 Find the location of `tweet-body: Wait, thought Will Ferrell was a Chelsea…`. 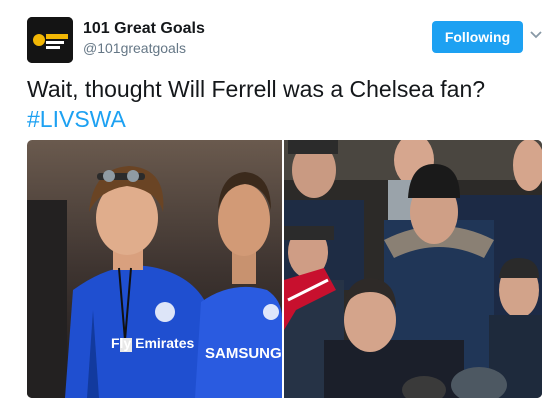

tweet-body: Wait, thought Will Ferrell was a Chelsea… is located at coordinates (256, 89).